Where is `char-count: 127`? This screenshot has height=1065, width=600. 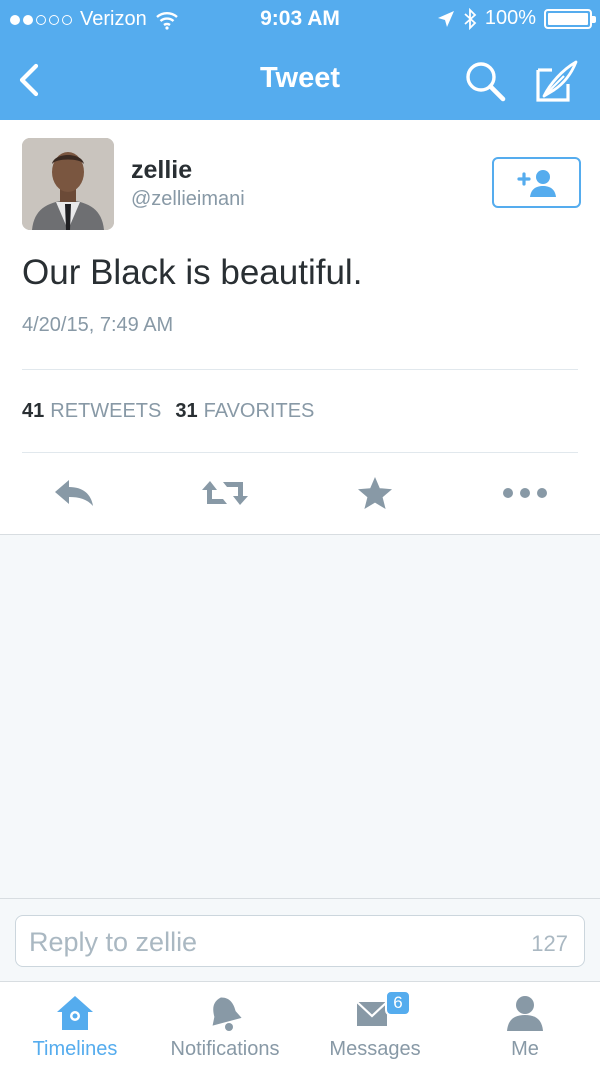
char-count: 127 is located at coordinates (549, 943).